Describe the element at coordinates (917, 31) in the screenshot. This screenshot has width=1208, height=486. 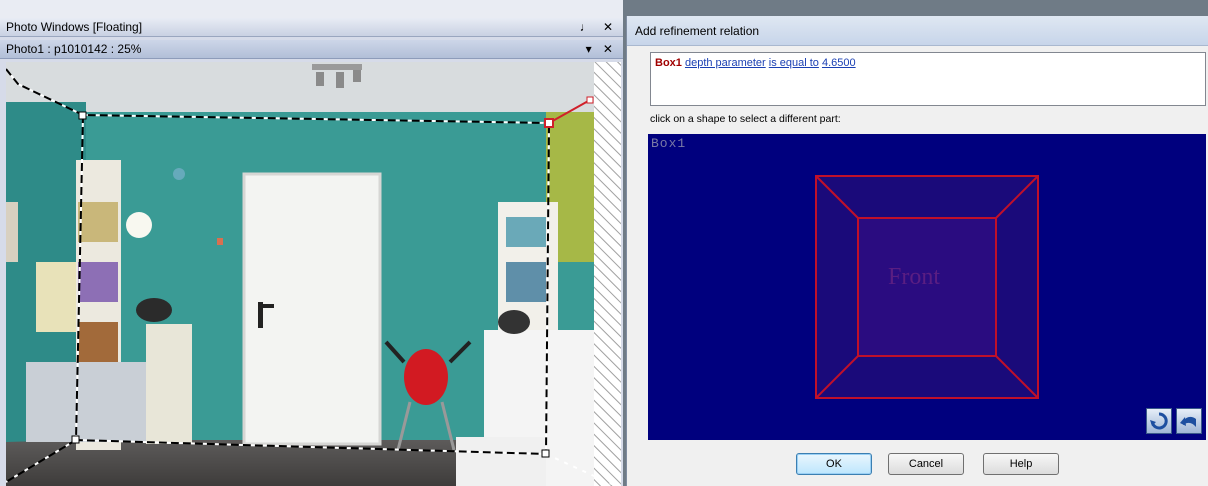
I see `dialog-titlebar: Add refinement relation` at that location.